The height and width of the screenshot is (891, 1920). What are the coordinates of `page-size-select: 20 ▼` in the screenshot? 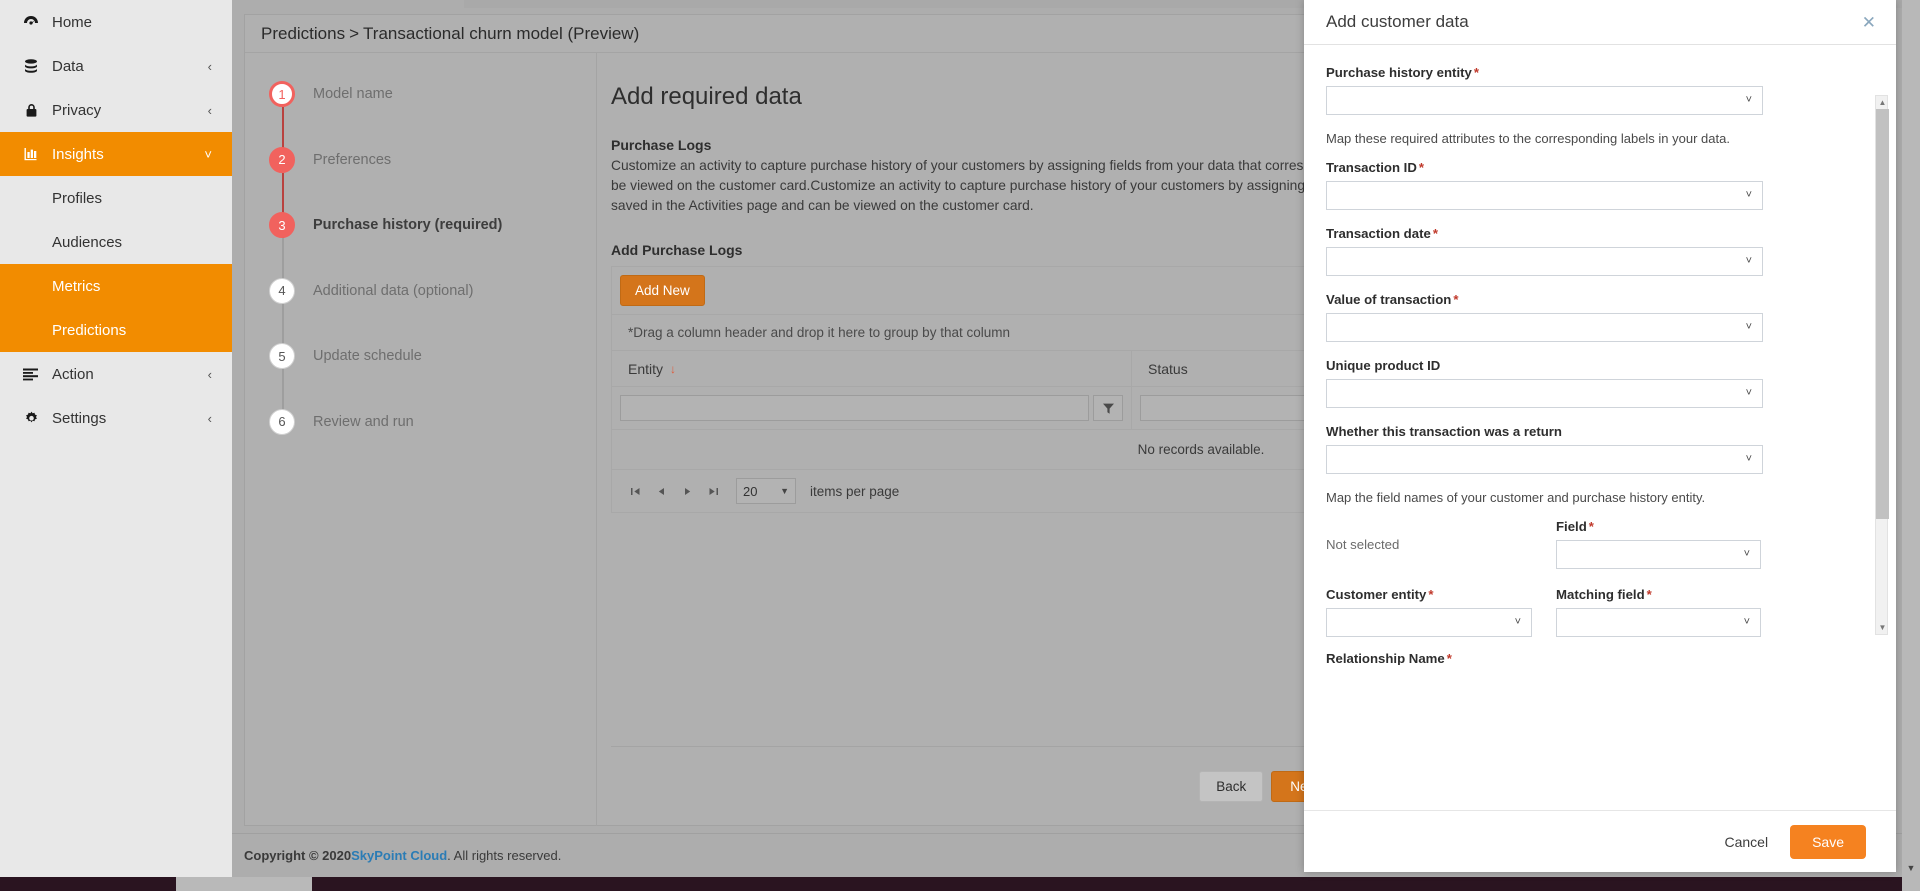 It's located at (766, 491).